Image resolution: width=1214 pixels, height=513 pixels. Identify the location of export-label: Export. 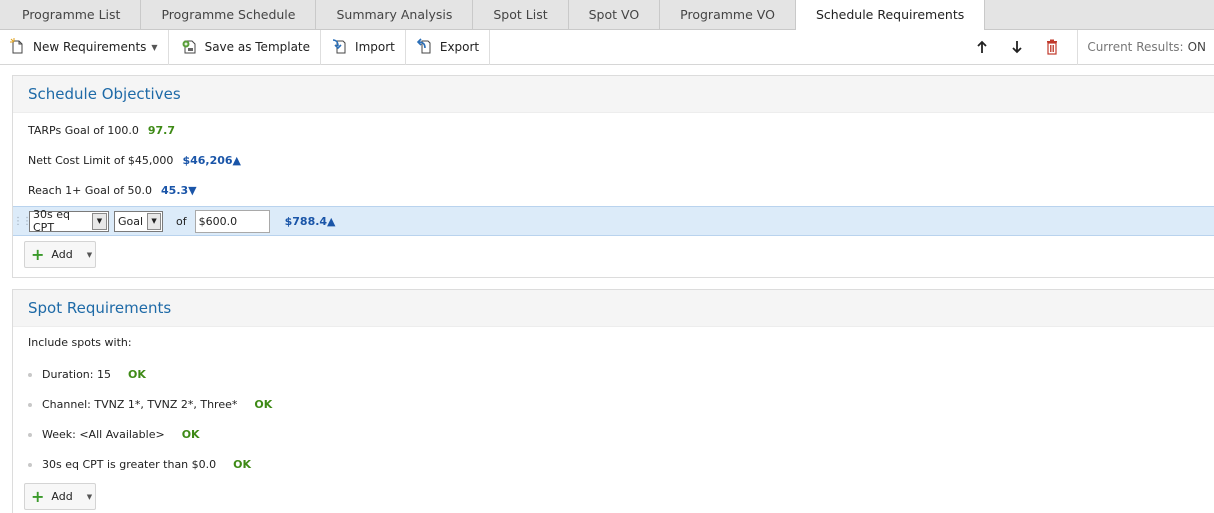
(459, 47).